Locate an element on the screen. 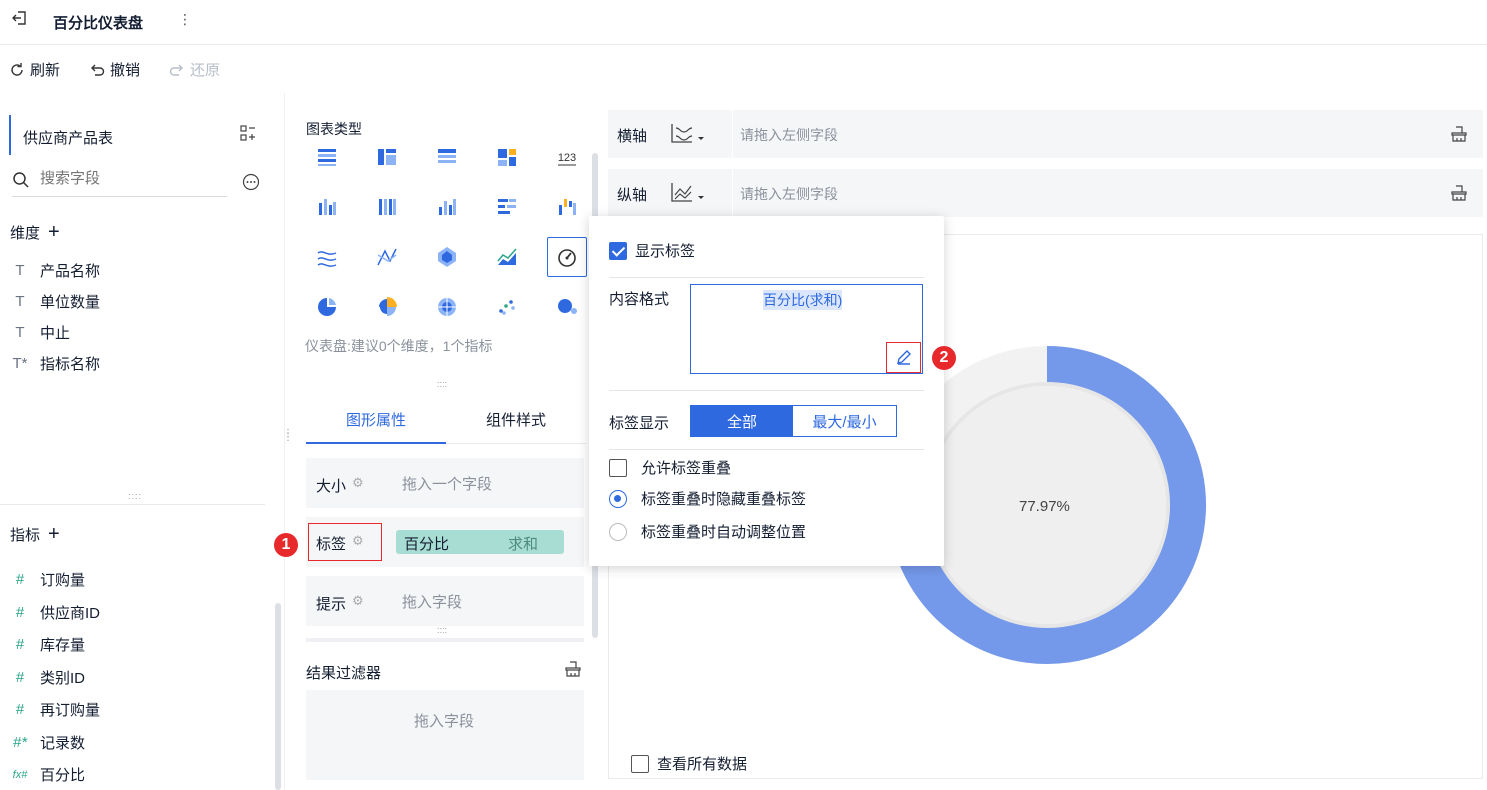 The height and width of the screenshot is (790, 1487). grouped-bar-icon is located at coordinates (327, 207).